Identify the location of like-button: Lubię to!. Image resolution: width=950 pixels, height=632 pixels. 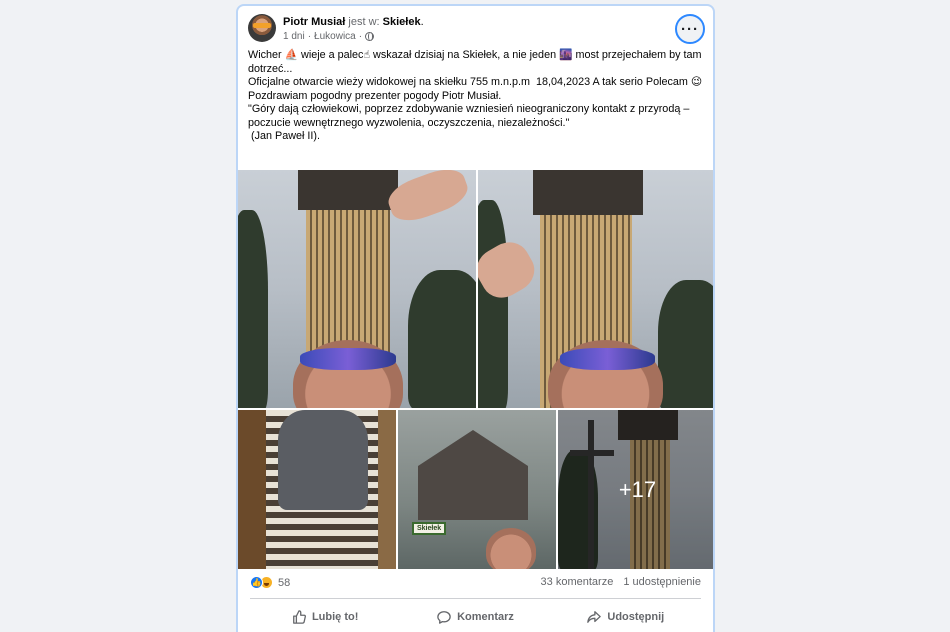
(325, 617).